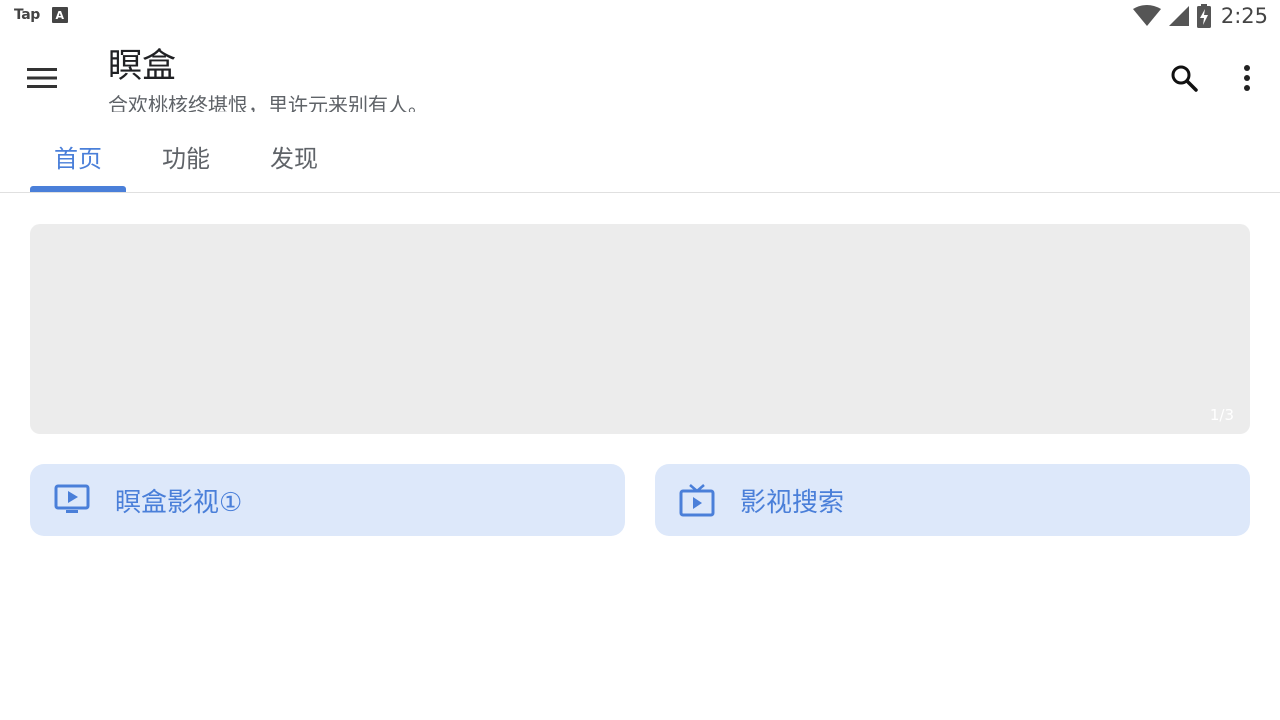  I want to click on battery-charging-icon, so click(1203, 16).